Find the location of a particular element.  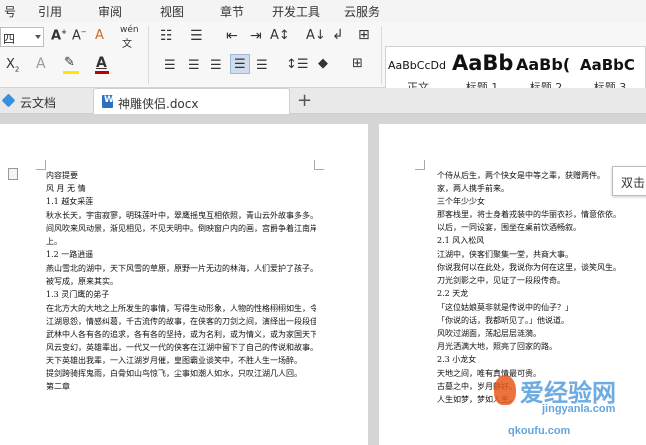

watermark-url: jingyanla.com is located at coordinates (579, 409).